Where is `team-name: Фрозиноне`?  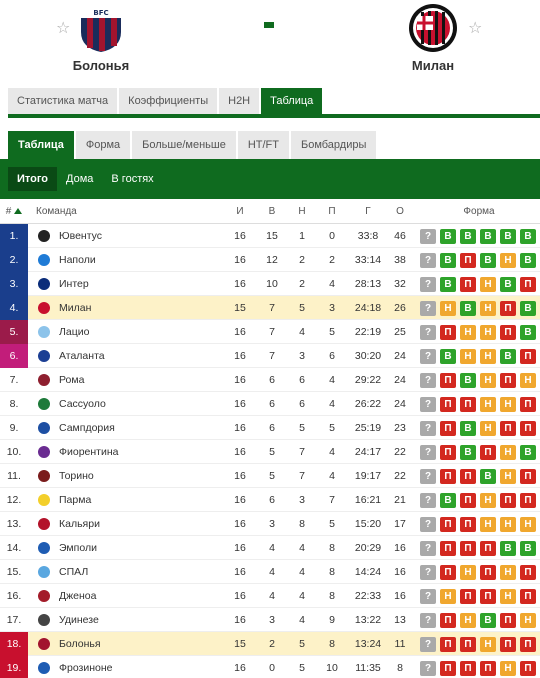
team-name: Фрозиноне is located at coordinates (86, 667).